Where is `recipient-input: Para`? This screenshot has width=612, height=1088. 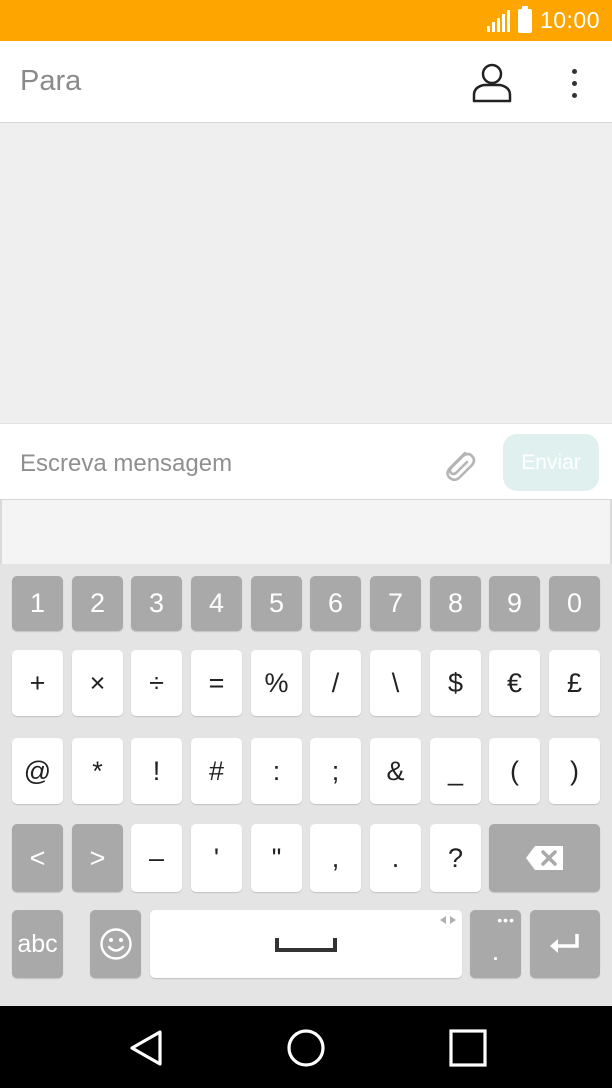 recipient-input: Para is located at coordinates (50, 81).